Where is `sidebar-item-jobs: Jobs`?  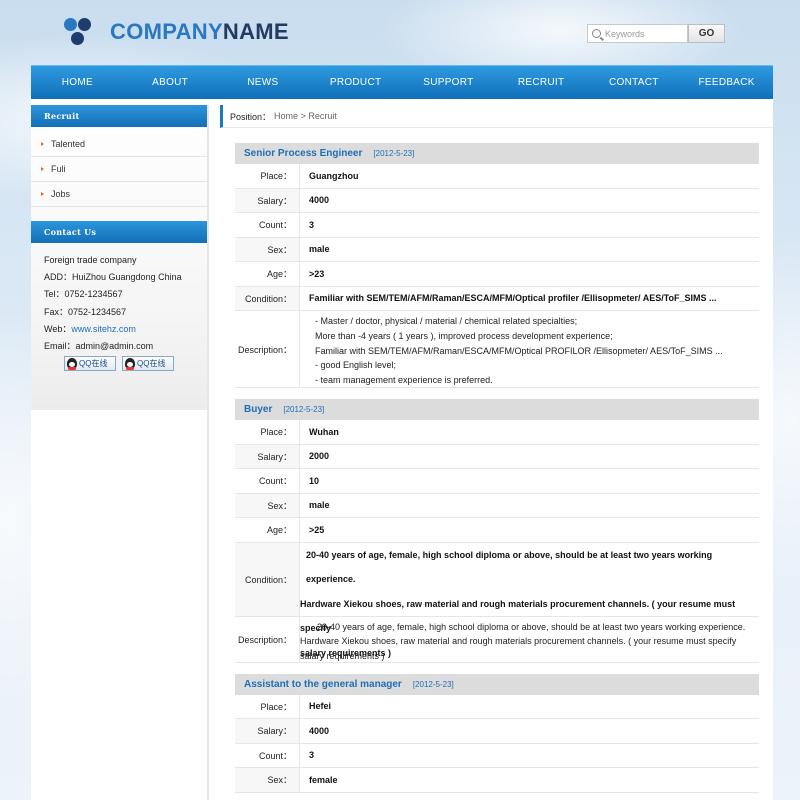 sidebar-item-jobs: Jobs is located at coordinates (119, 194).